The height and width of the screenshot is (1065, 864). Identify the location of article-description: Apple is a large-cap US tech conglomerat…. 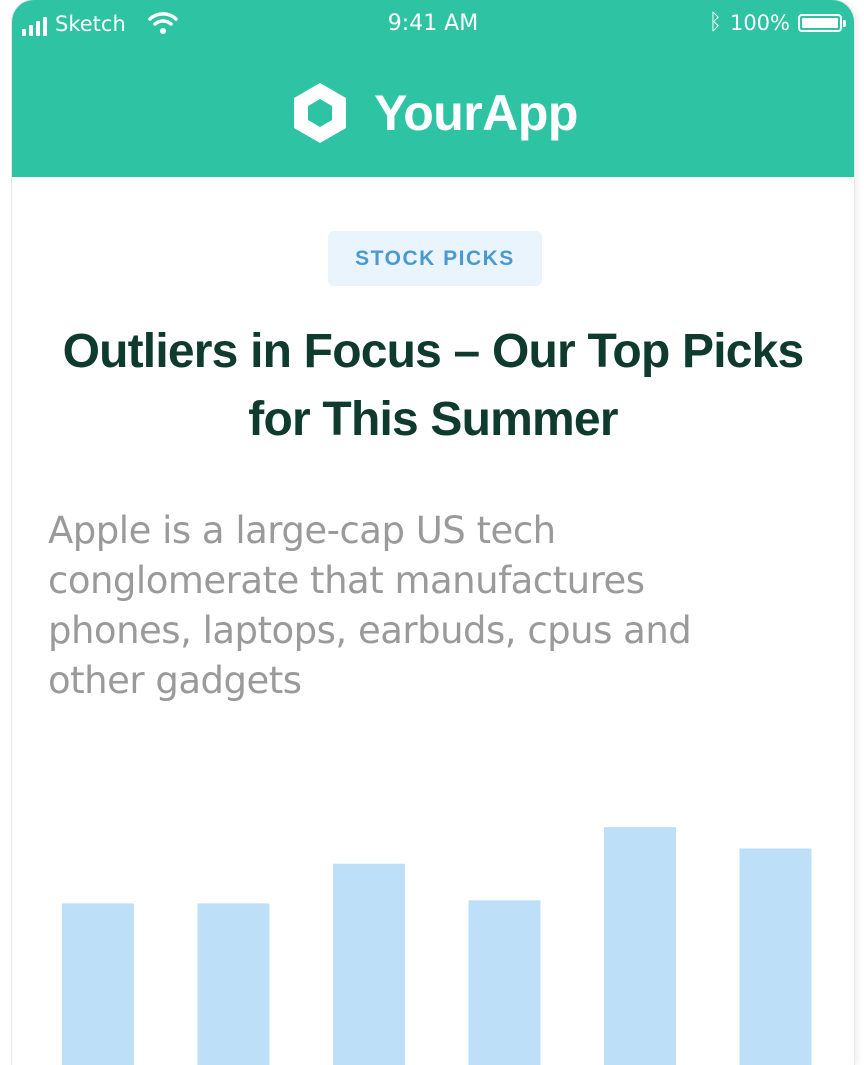
(370, 605).